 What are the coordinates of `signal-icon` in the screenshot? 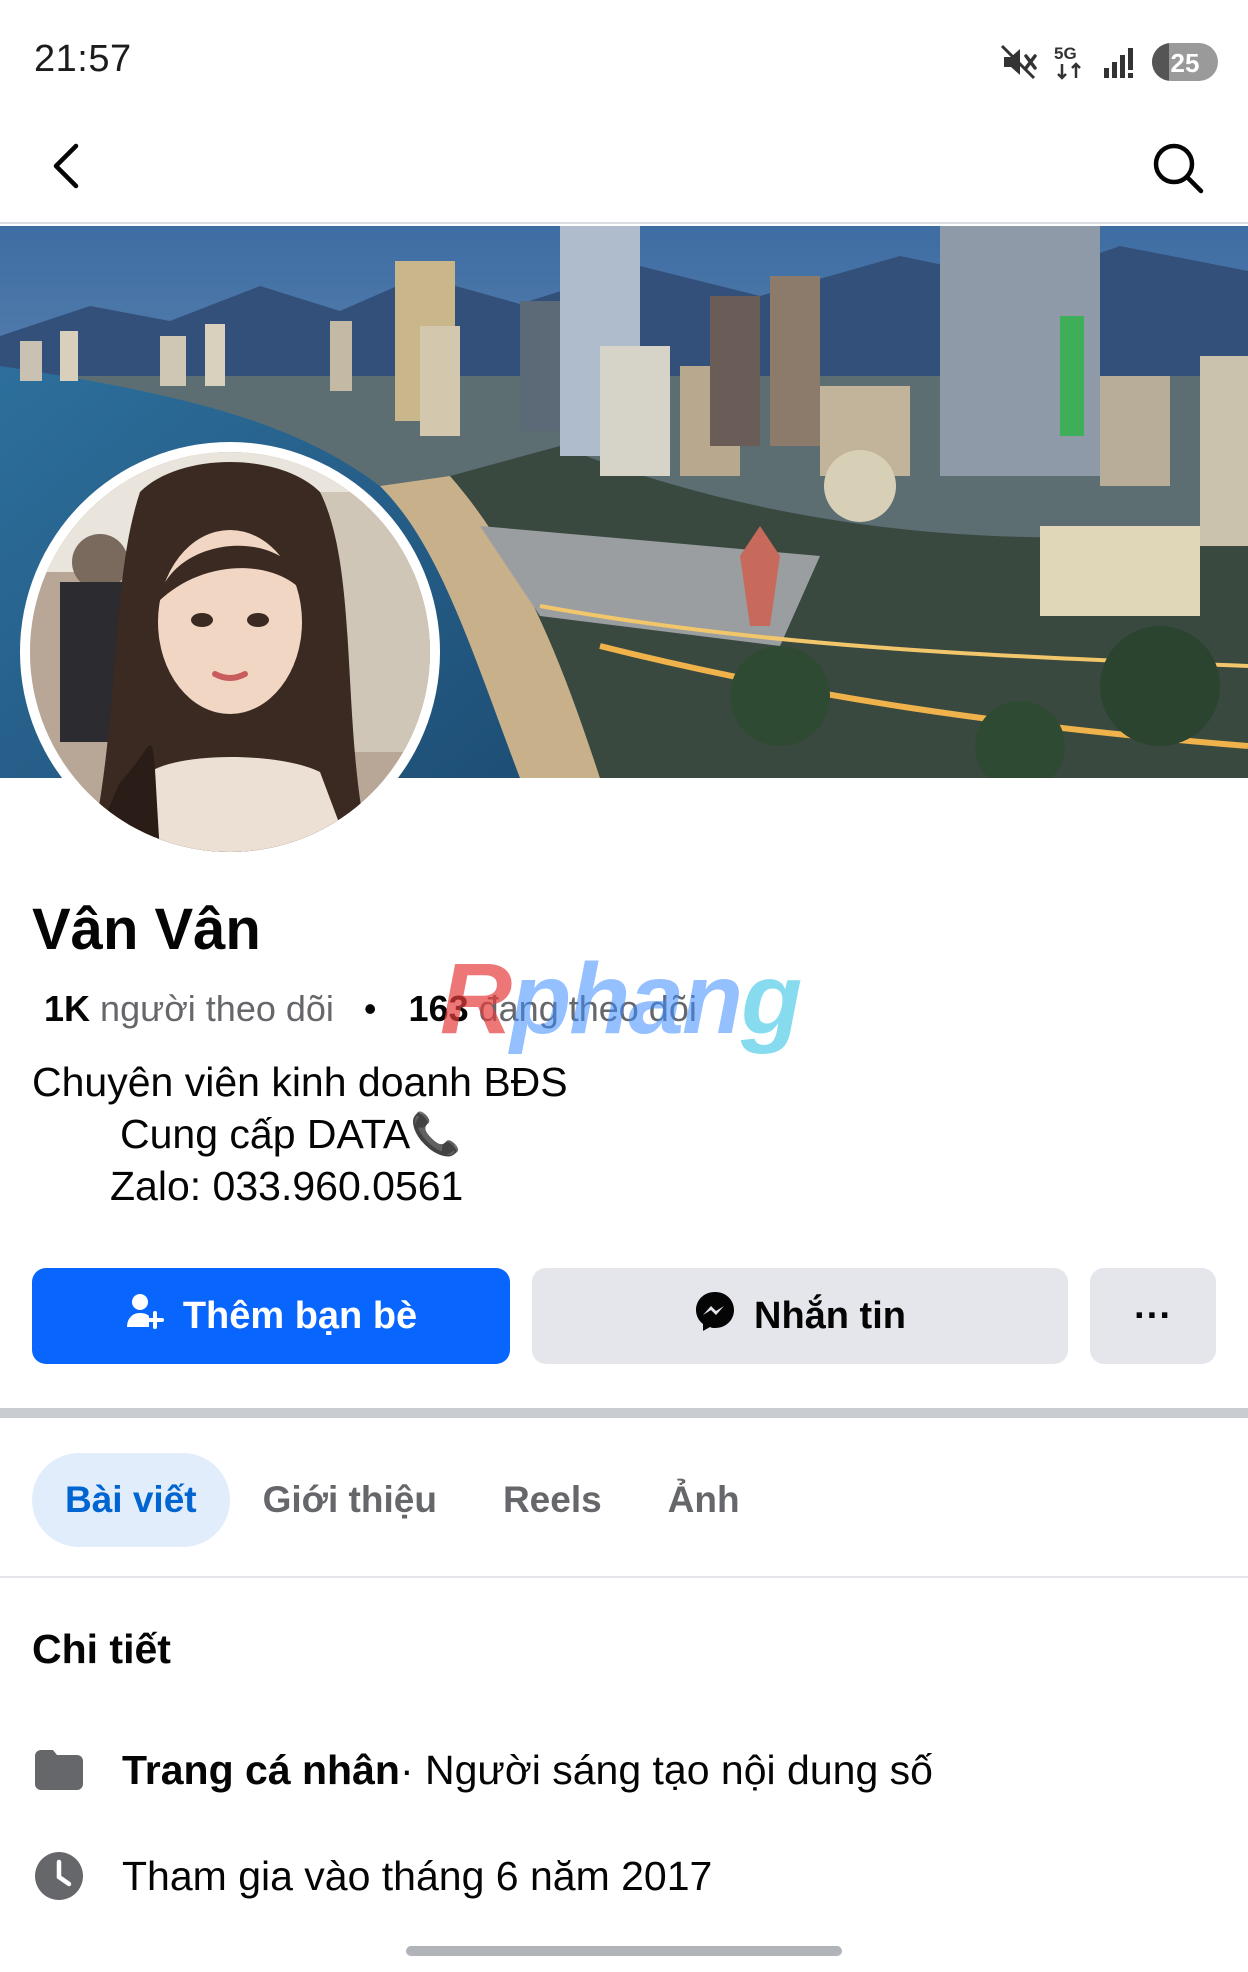 It's located at (1120, 62).